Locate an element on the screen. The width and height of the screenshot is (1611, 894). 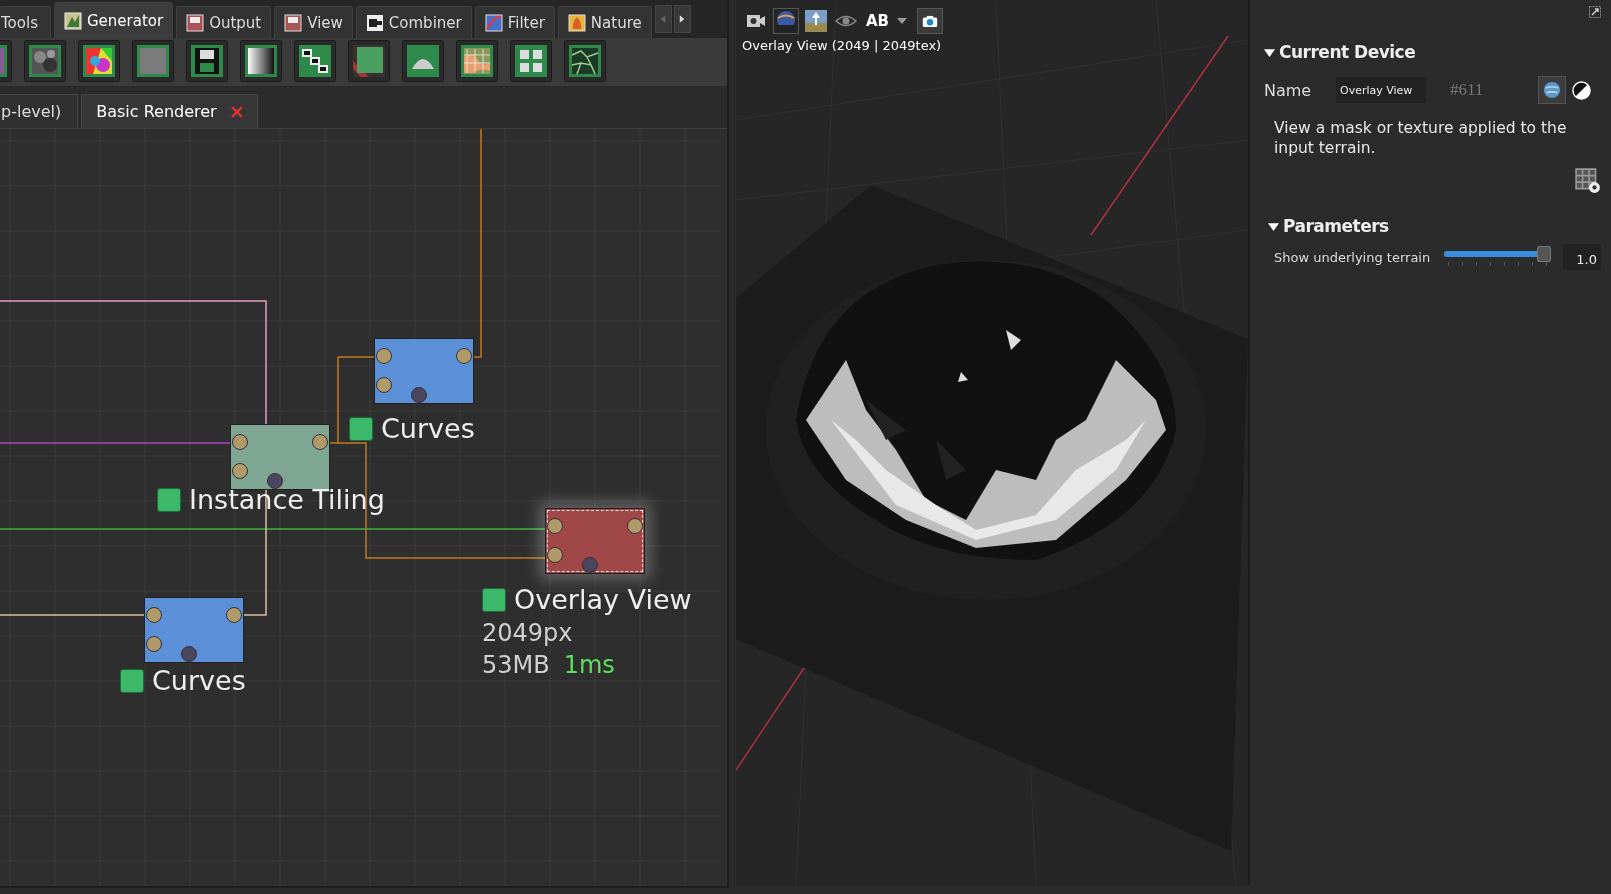
square-button is located at coordinates (369, 61).